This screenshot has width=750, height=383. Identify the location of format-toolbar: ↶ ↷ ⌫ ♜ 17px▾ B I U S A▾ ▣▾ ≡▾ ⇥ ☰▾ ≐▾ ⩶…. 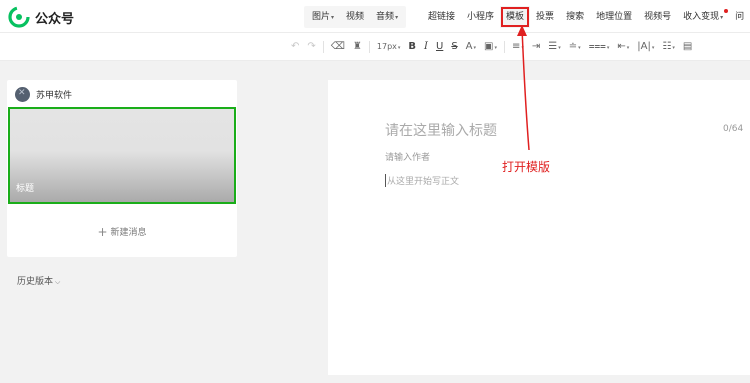
(375, 47).